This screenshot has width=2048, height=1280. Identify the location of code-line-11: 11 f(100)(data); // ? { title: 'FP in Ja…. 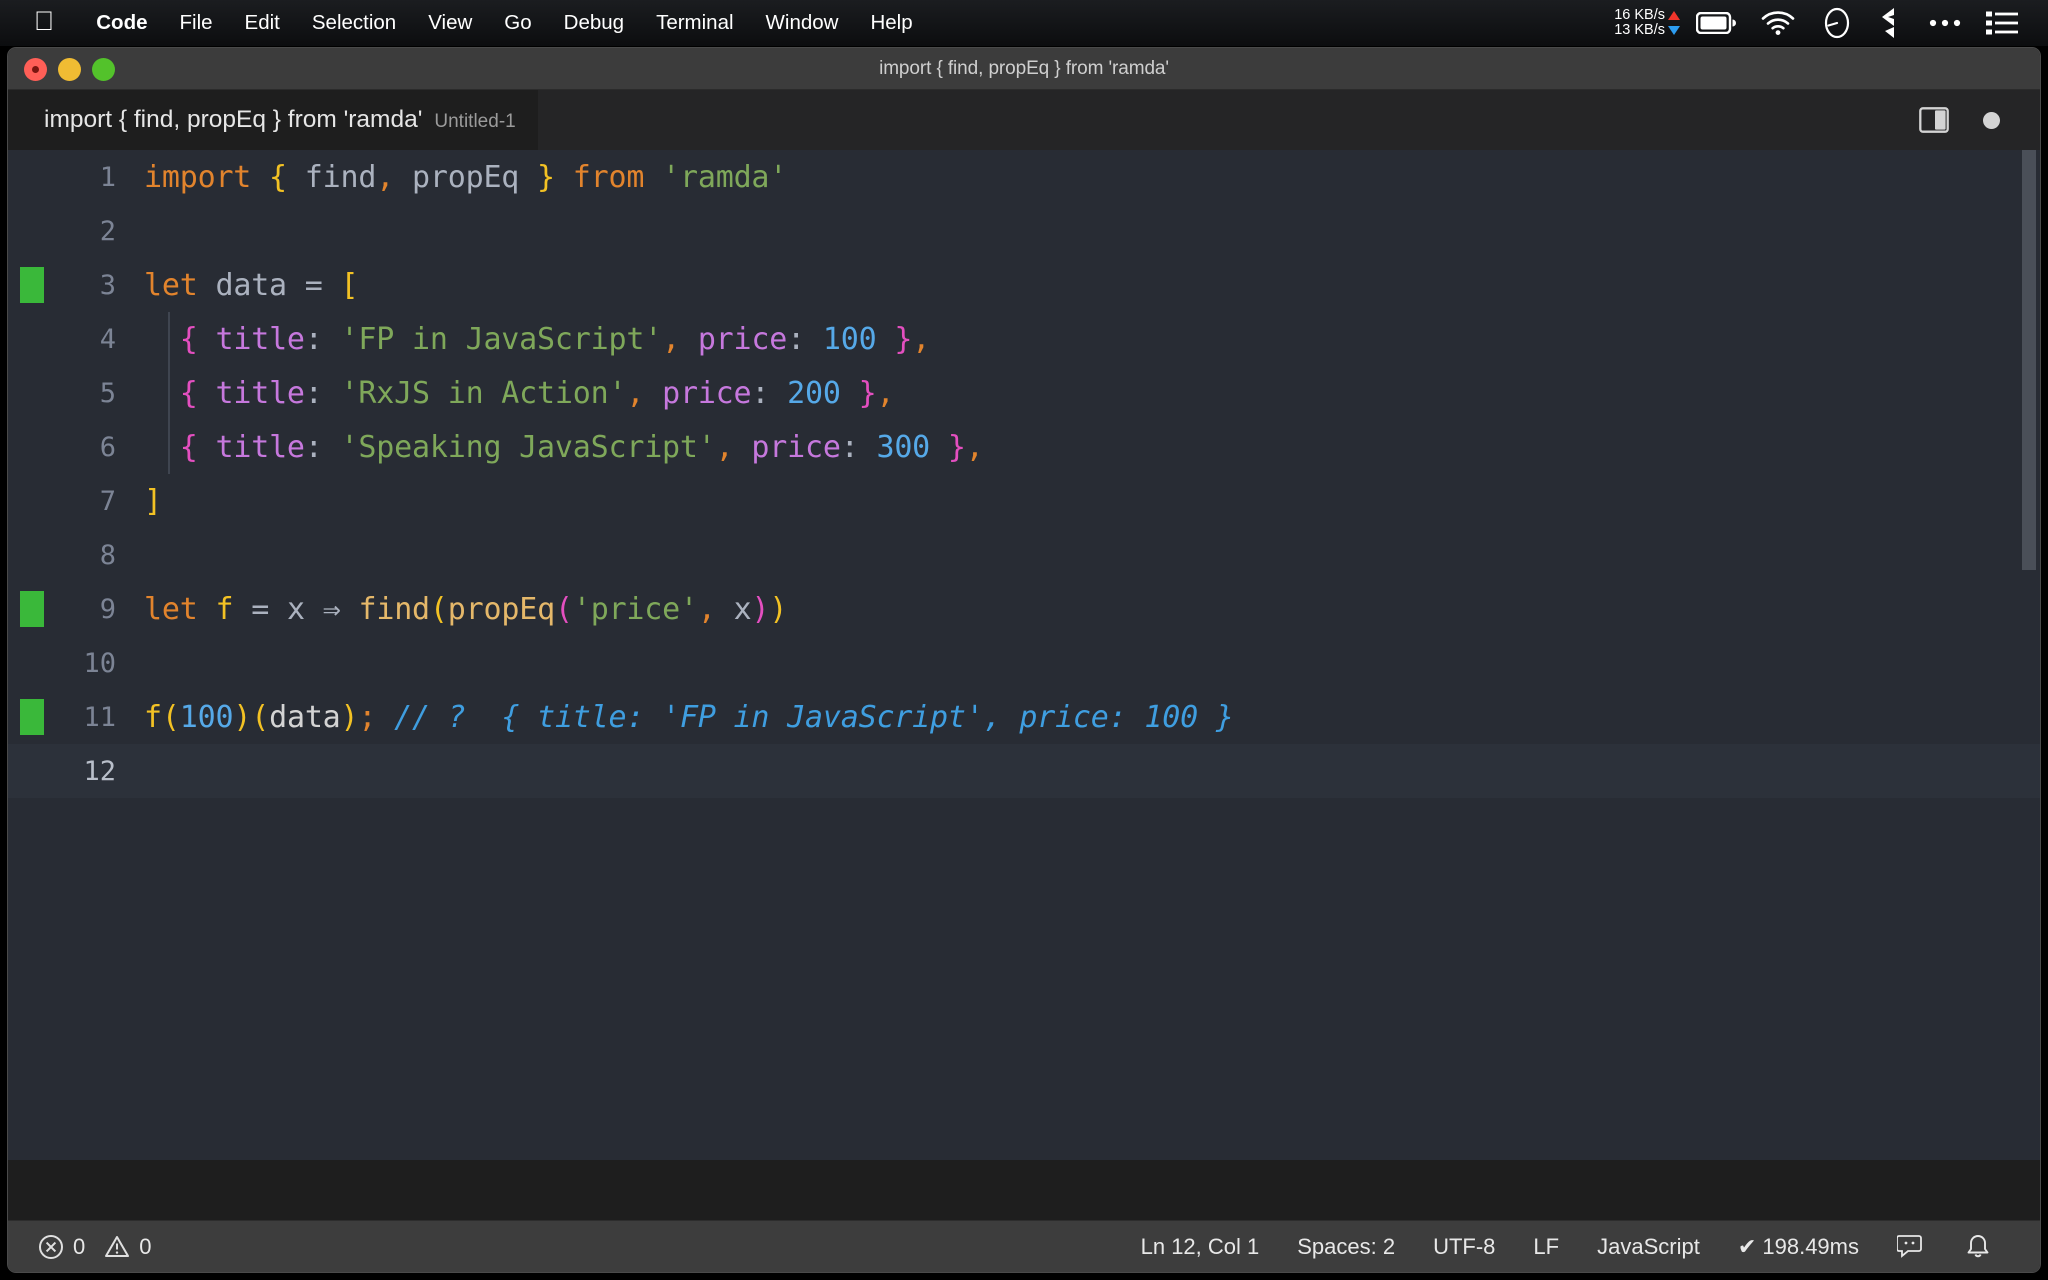
(1024, 717).